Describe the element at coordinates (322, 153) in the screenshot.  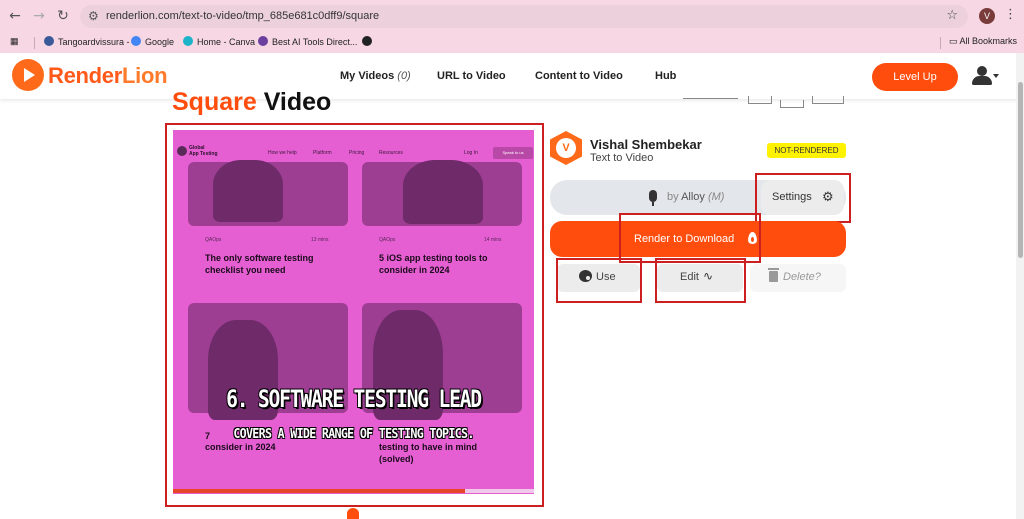
I see `site-nav-item: Platform` at that location.